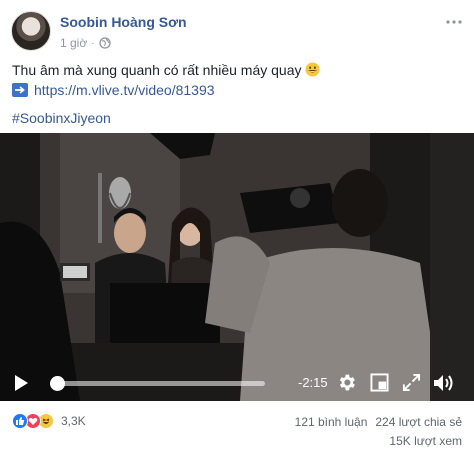 This screenshot has width=474, height=463. What do you see at coordinates (61, 118) in the screenshot?
I see `hashtag-link: #SoobinxJiyeon` at bounding box center [61, 118].